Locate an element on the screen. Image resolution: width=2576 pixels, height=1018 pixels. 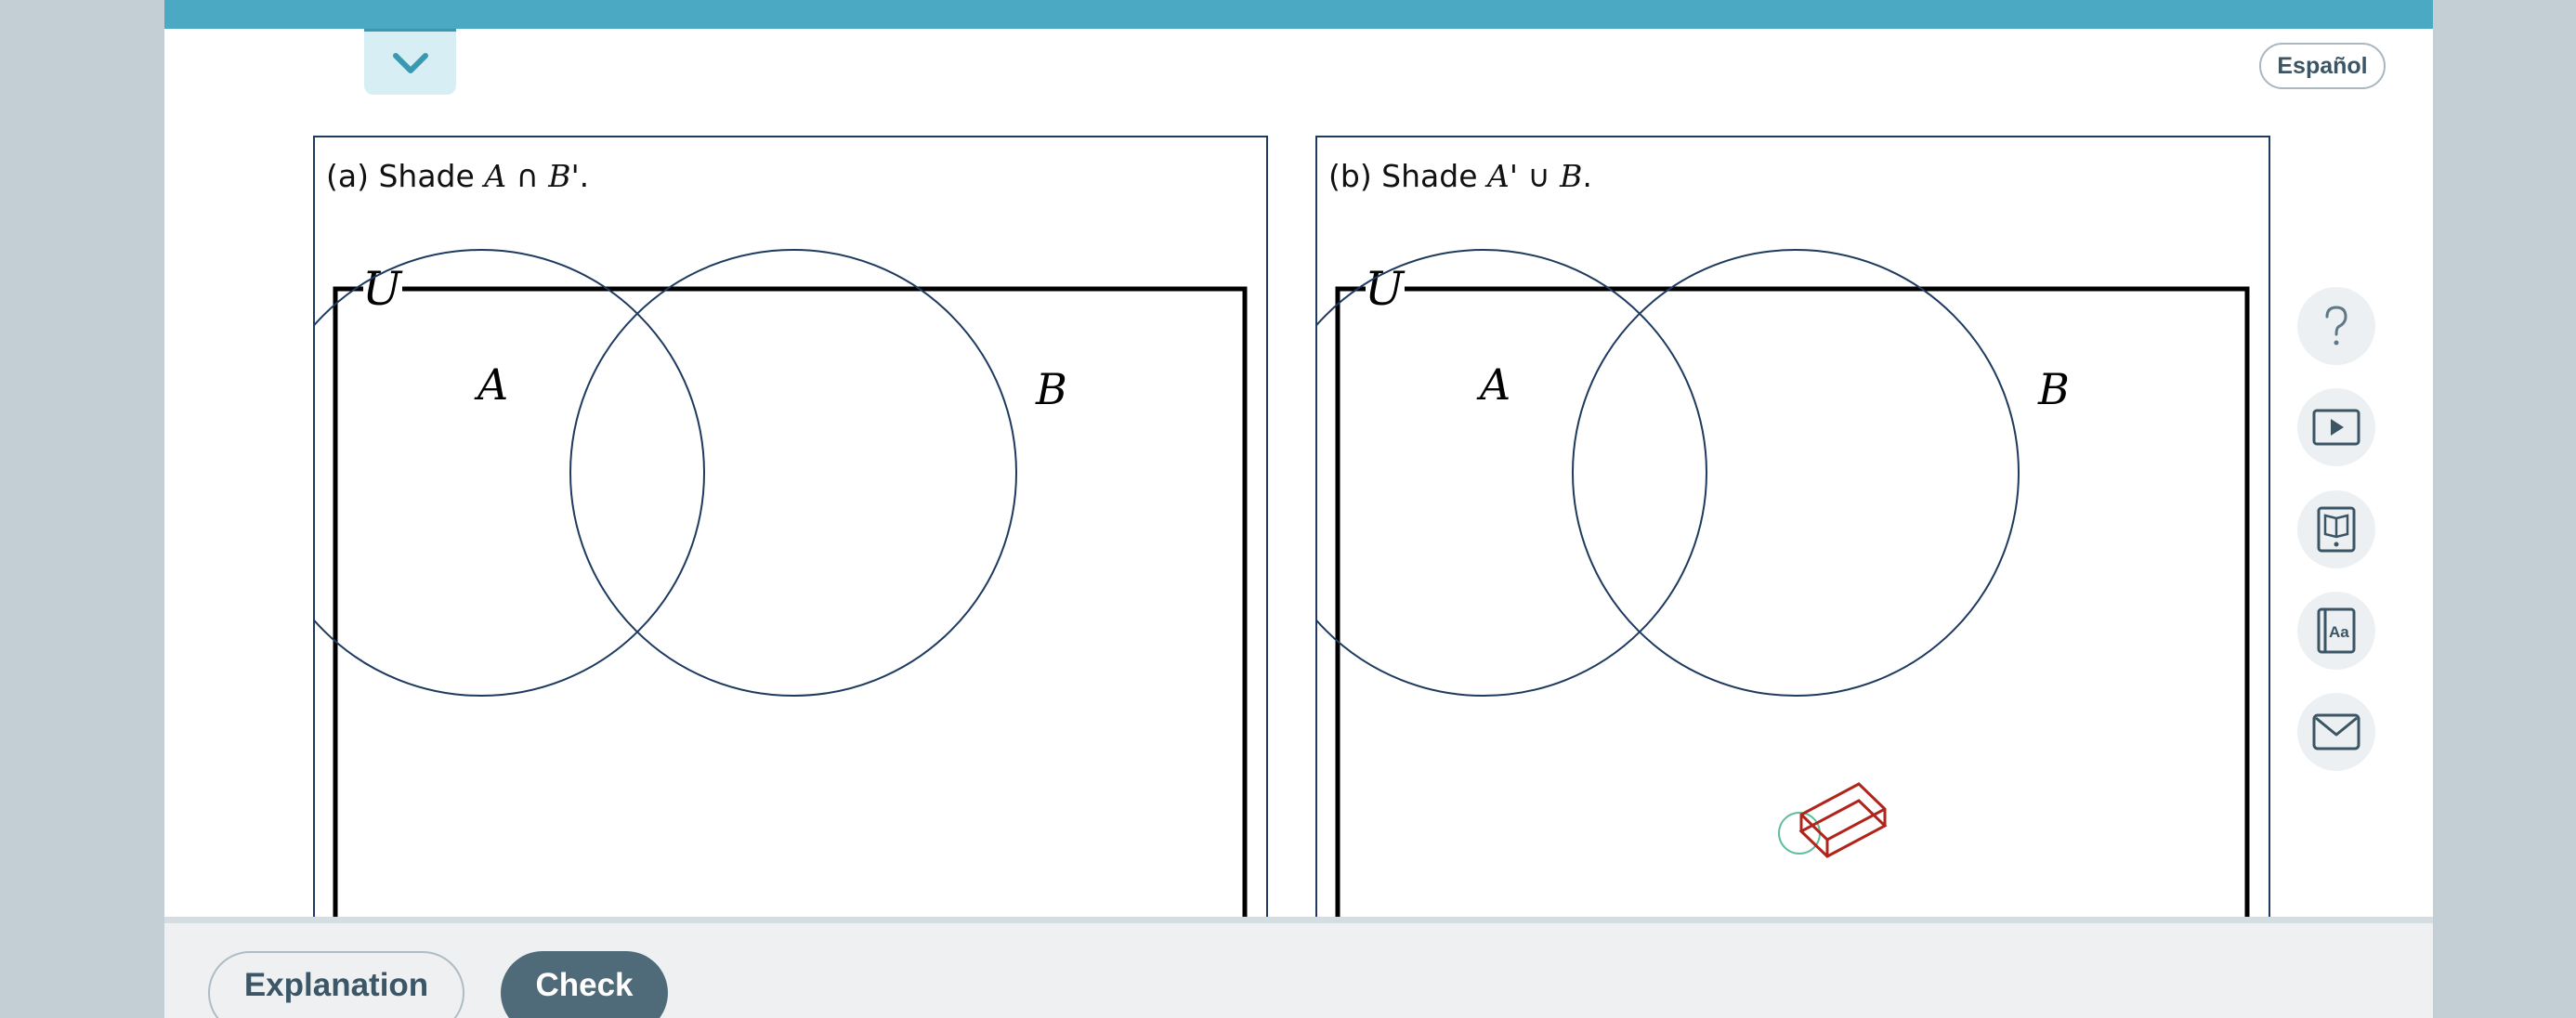
eraser-icon is located at coordinates (1833, 820).